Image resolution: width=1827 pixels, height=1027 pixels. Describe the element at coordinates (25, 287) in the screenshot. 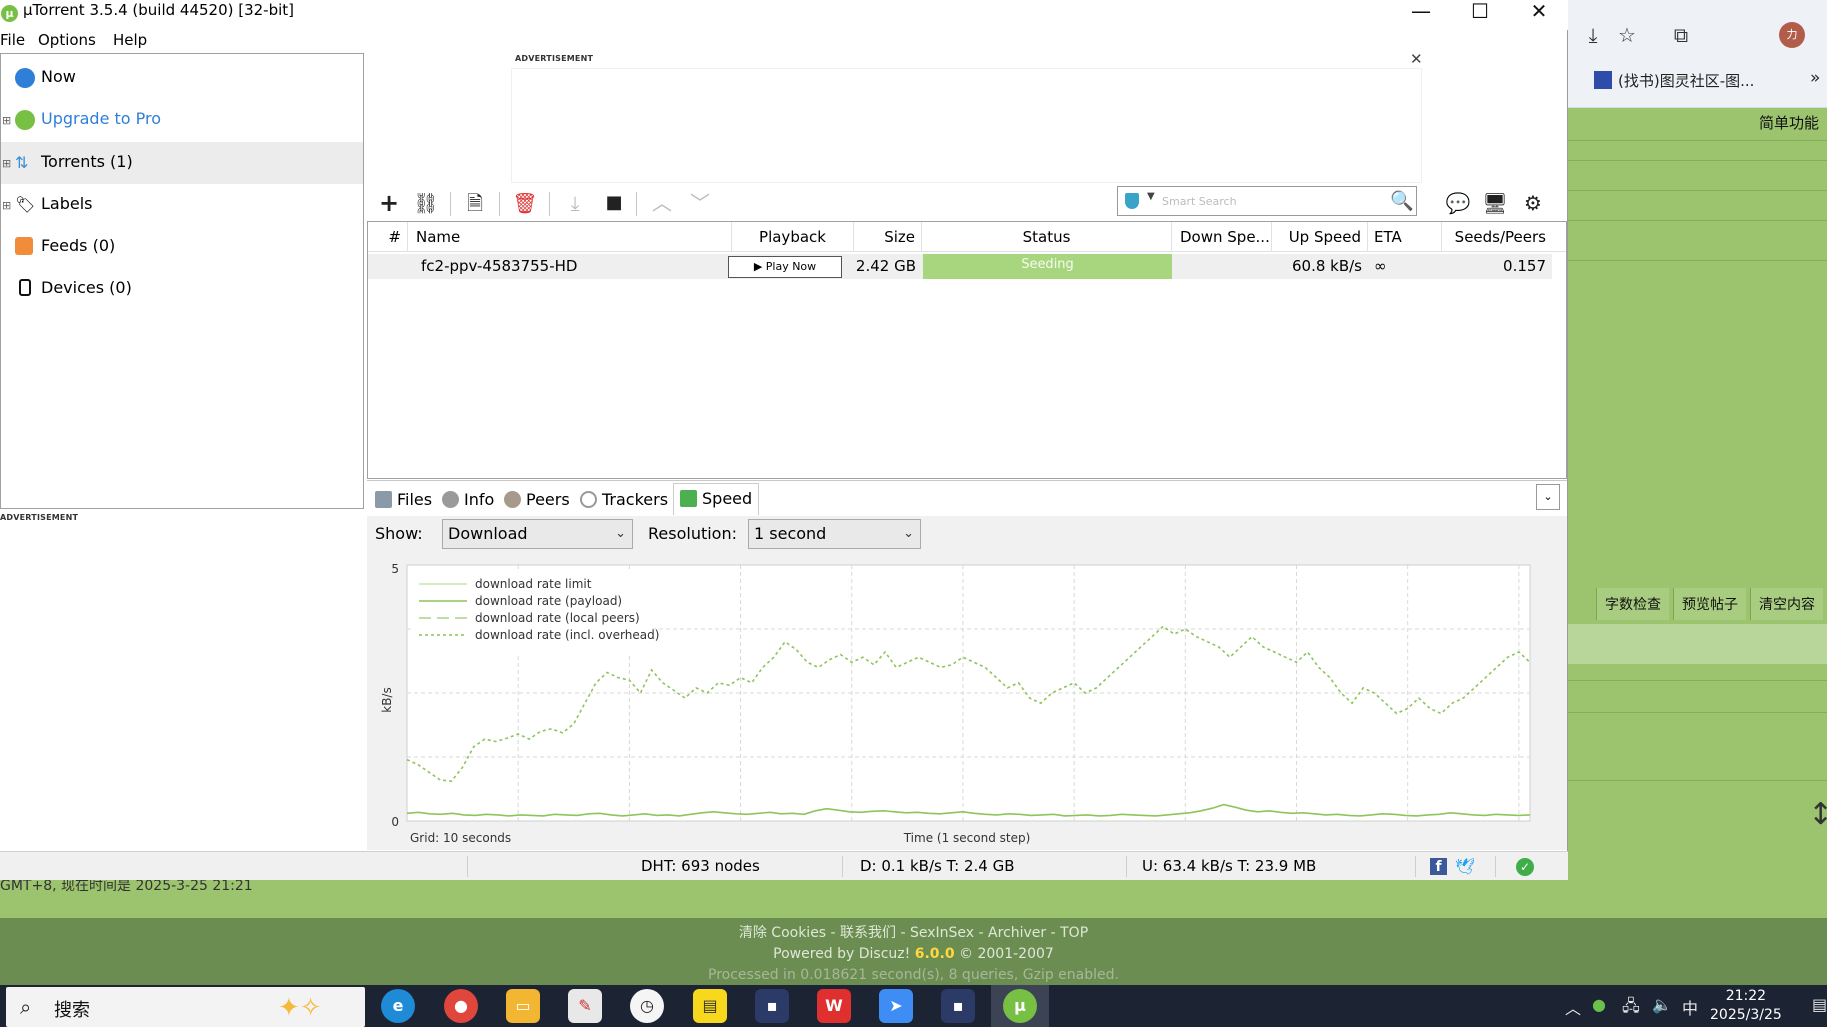

I see `device-icon` at that location.